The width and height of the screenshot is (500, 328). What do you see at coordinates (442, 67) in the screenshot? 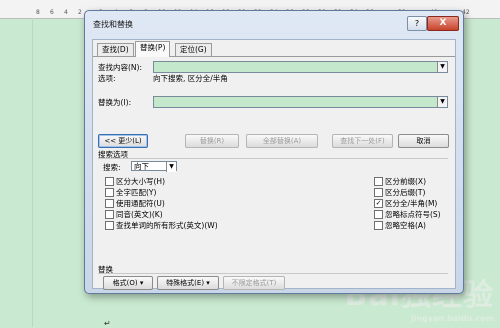
I see `find-history-dropdown: ▼` at bounding box center [442, 67].